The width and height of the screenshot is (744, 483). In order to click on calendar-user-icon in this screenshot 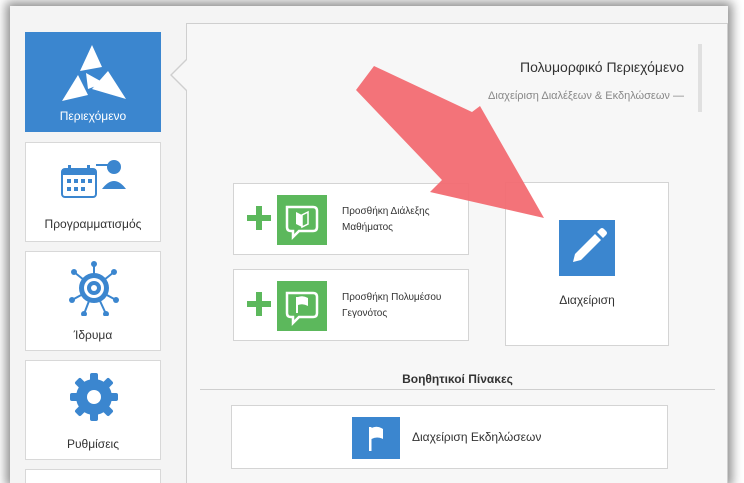, I will do `click(93, 179)`.